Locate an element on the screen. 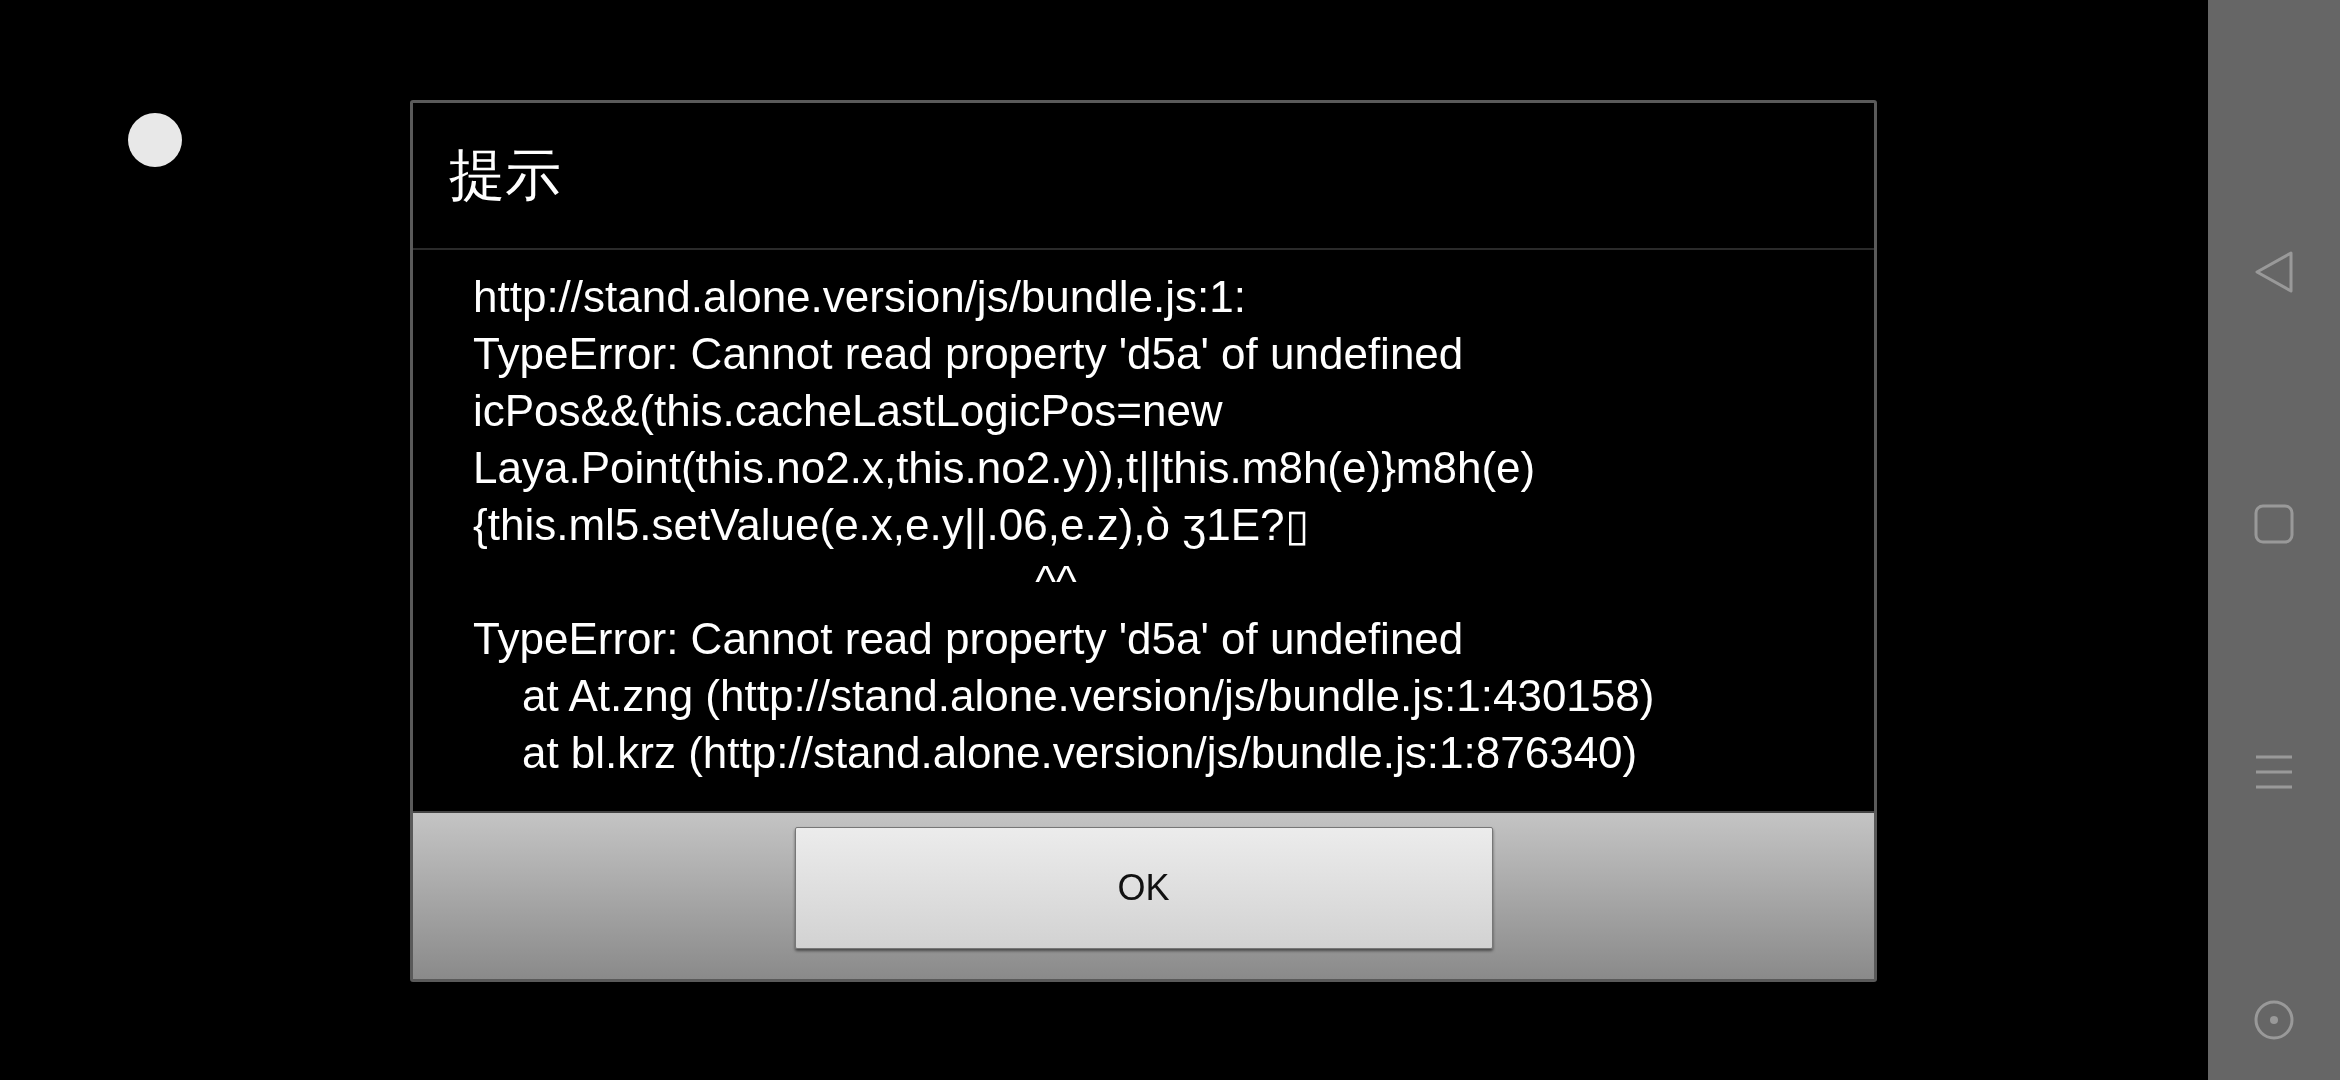 This screenshot has width=2340, height=1080. circle-dot-icon is located at coordinates (2274, 1020).